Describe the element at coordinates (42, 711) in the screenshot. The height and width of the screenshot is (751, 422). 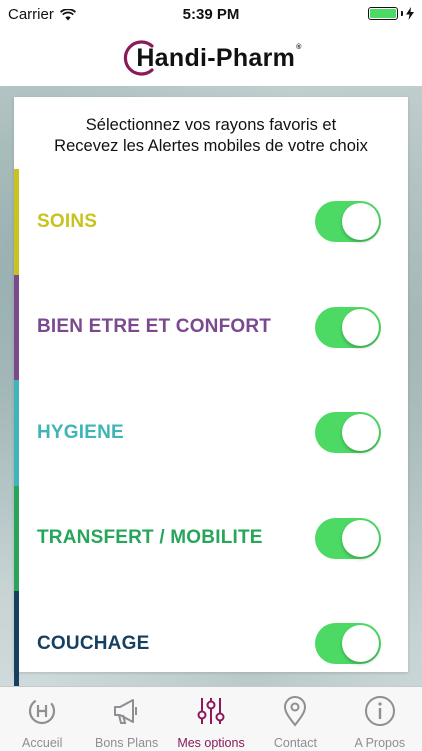
I see `handi-pharm-h-icon` at that location.